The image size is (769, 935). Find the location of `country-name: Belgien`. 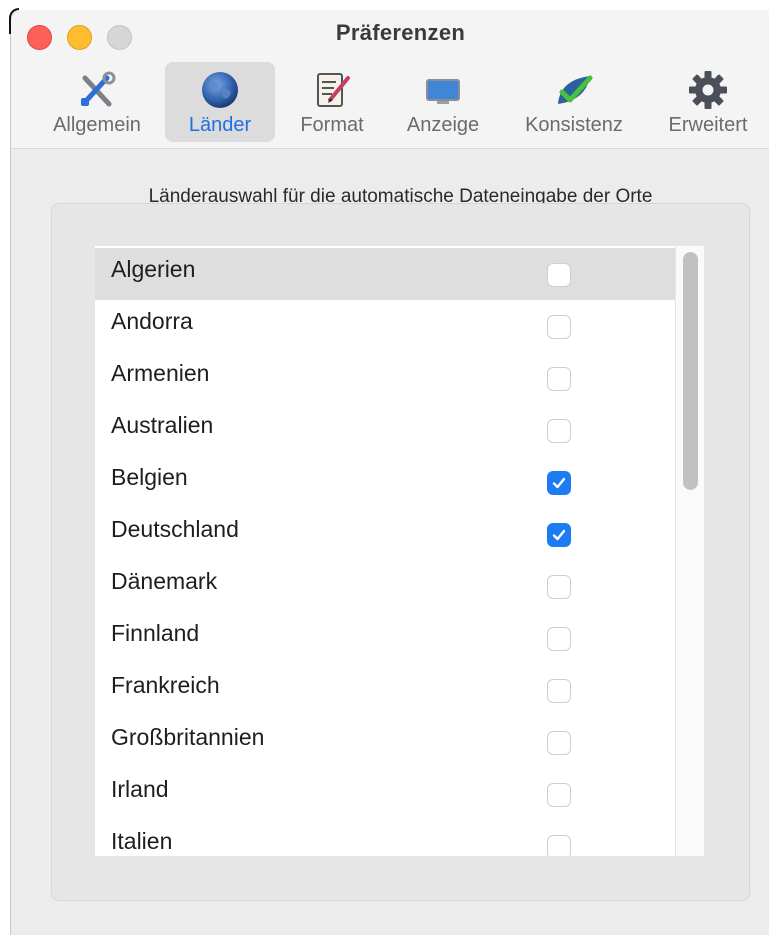

country-name: Belgien is located at coordinates (149, 477).